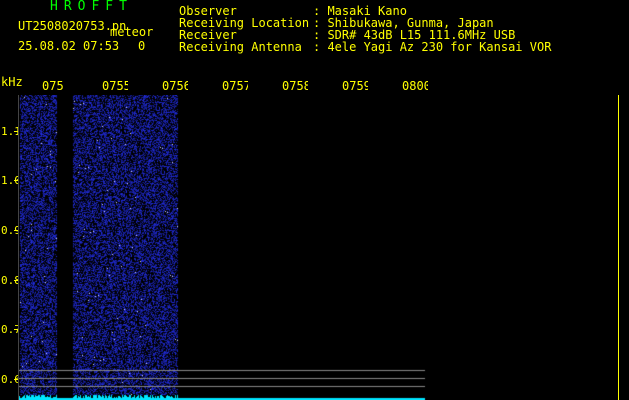  What do you see at coordinates (91, 7) in the screenshot?
I see `app-title: HROFFT` at bounding box center [91, 7].